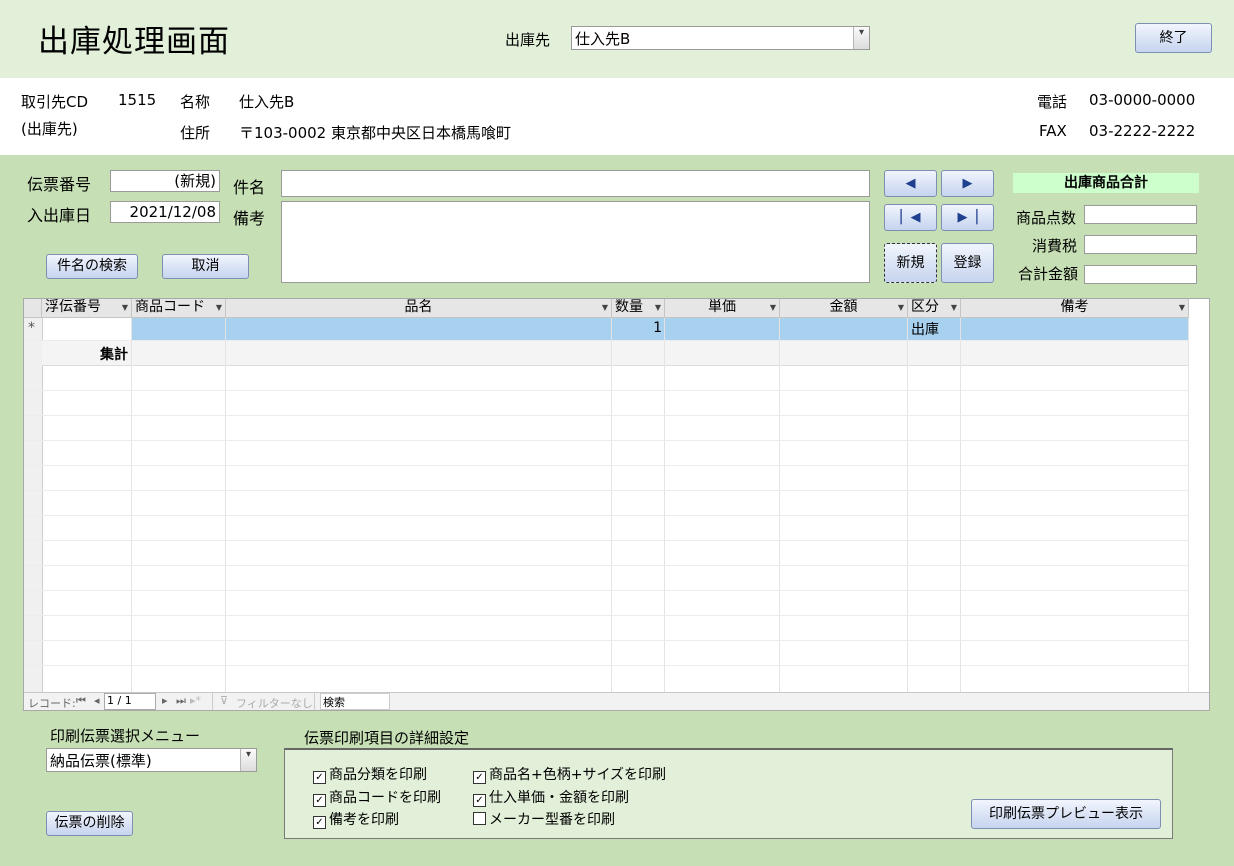  I want to click on slip-no-label: 伝票番号, so click(59, 184).